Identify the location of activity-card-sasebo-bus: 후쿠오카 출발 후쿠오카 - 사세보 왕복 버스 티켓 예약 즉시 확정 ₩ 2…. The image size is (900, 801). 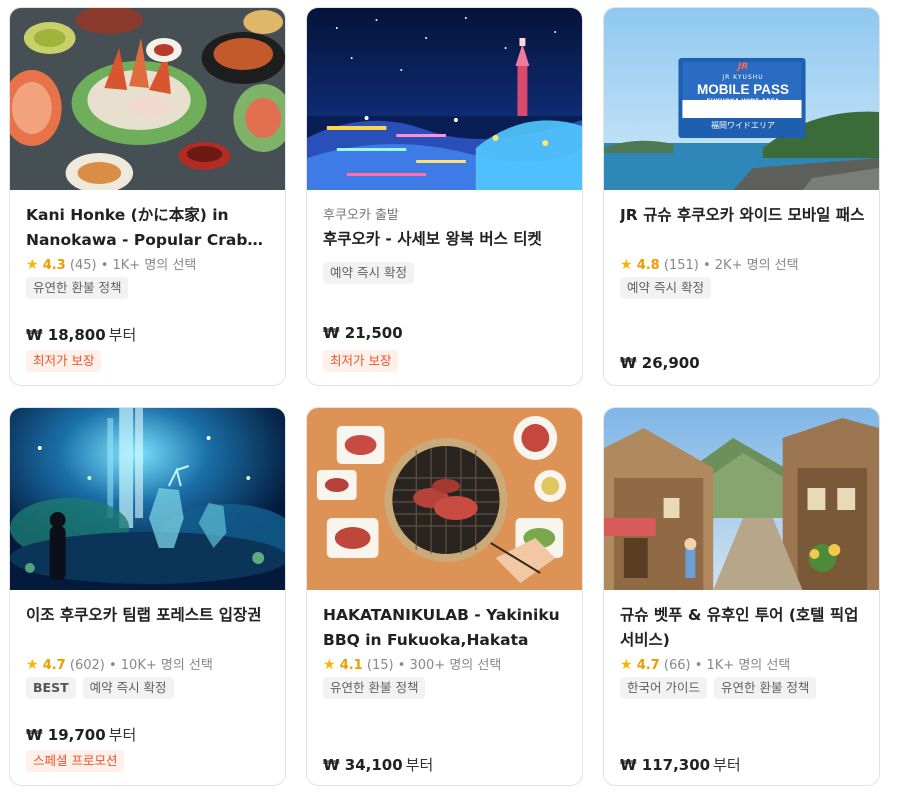
(444, 196).